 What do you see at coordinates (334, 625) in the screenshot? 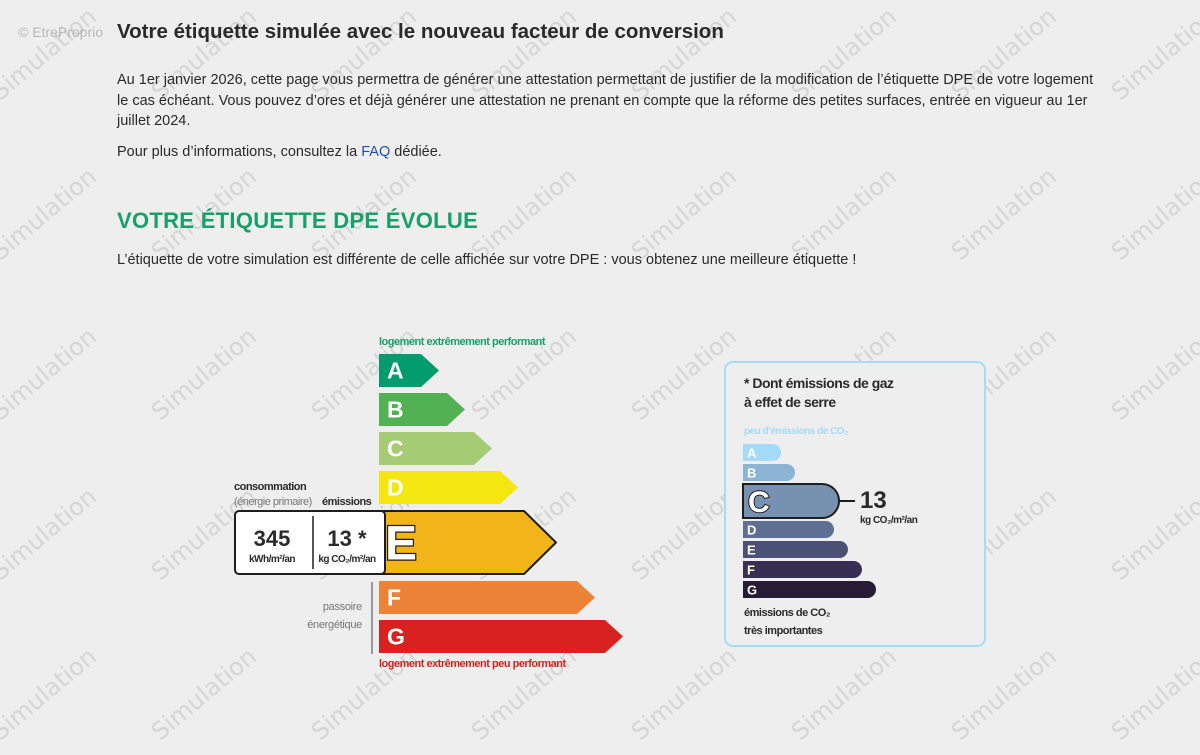
I see `passoire-label-line2: énergétique` at bounding box center [334, 625].